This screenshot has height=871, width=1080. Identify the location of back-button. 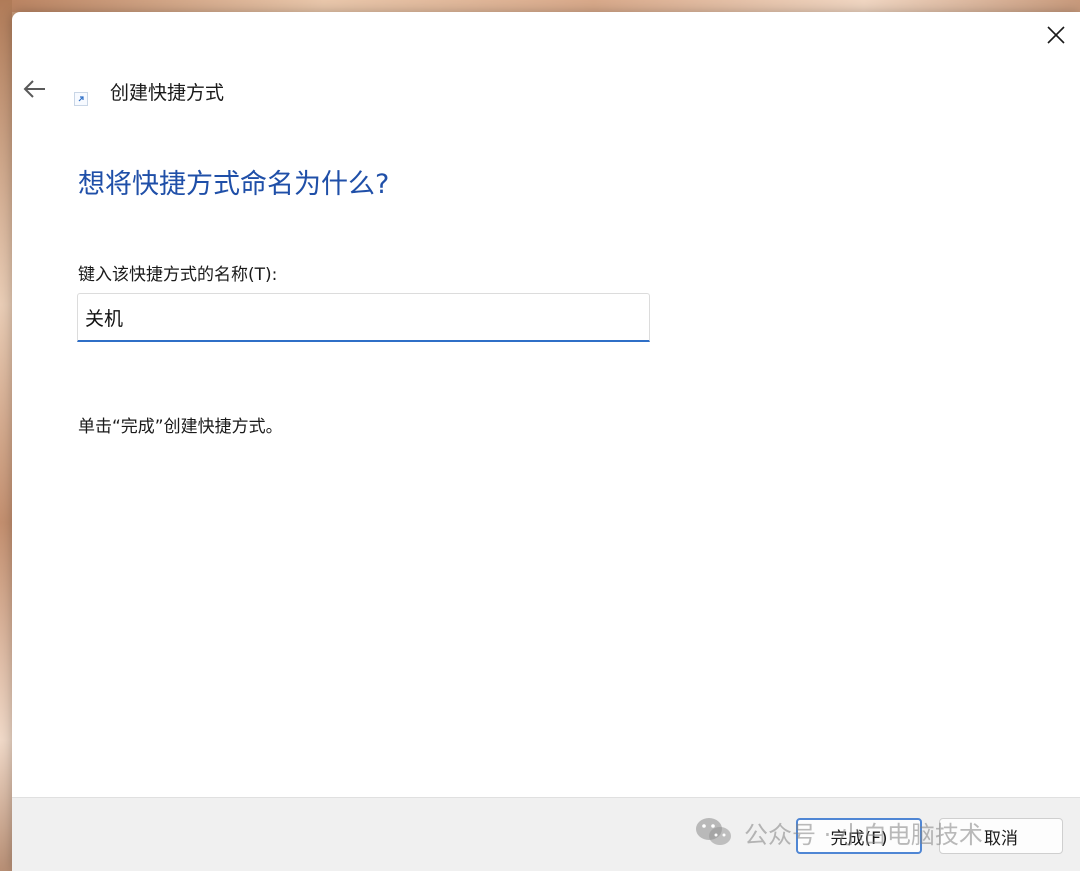
(35, 89).